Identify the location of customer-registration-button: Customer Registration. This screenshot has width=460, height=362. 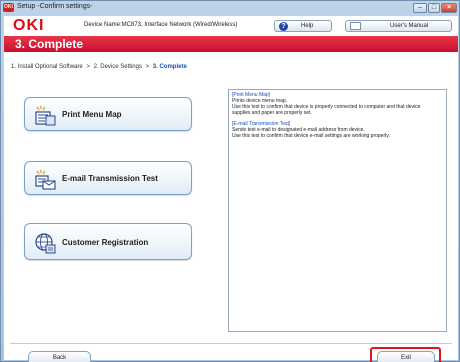
(108, 241).